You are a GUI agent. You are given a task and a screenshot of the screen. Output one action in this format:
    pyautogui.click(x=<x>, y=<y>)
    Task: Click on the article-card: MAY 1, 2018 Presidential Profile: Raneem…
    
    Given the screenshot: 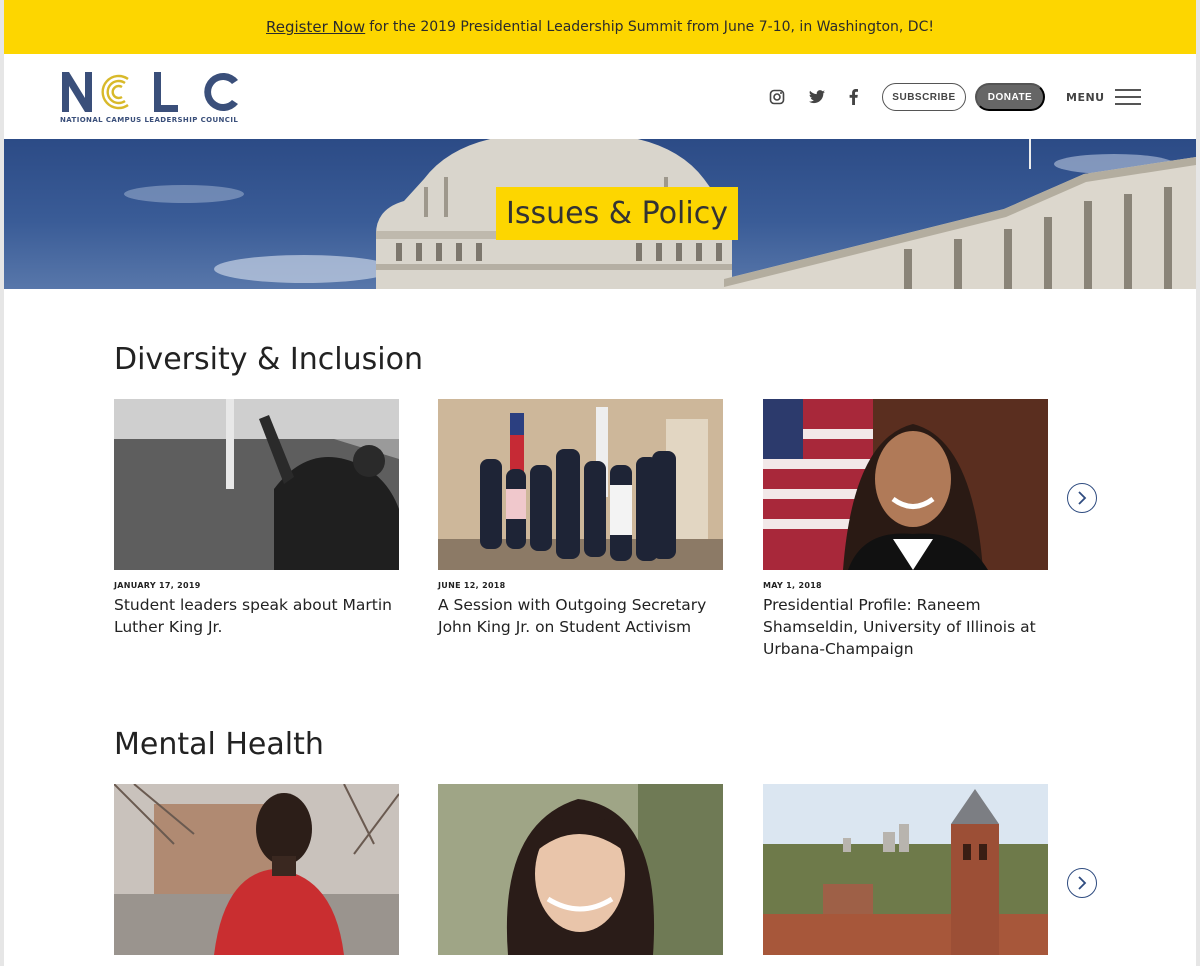 What is the action you would take?
    pyautogui.click(x=905, y=529)
    